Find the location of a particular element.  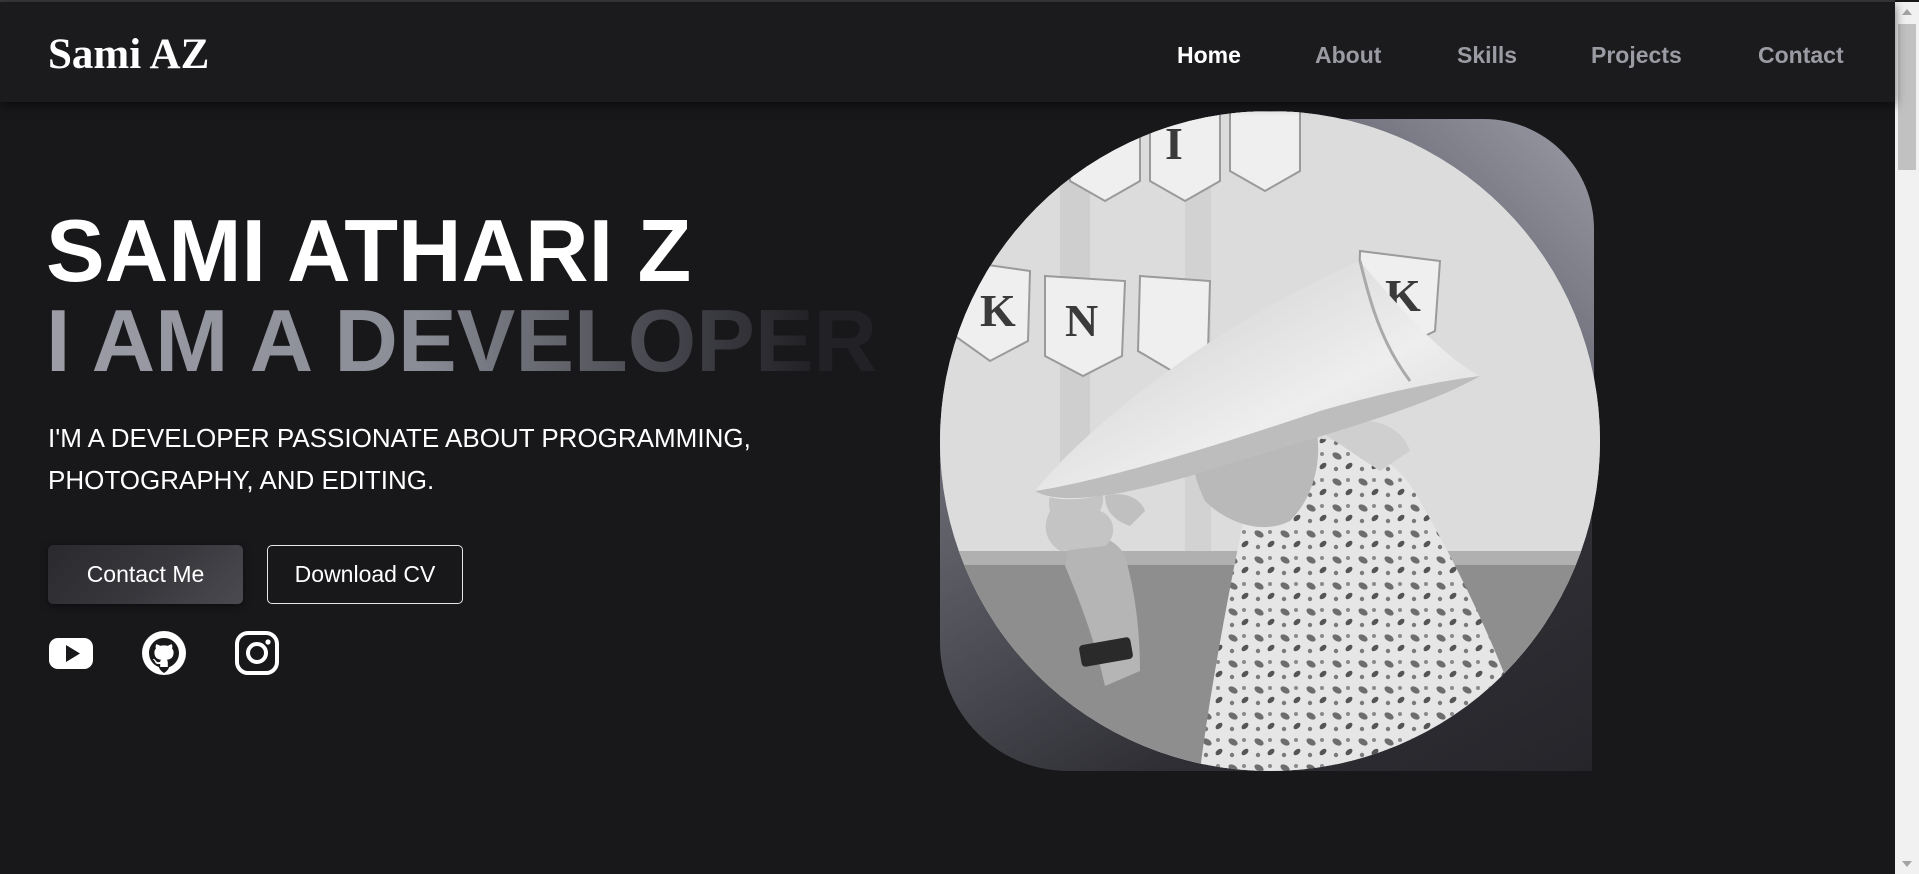

github-icon is located at coordinates (164, 653).